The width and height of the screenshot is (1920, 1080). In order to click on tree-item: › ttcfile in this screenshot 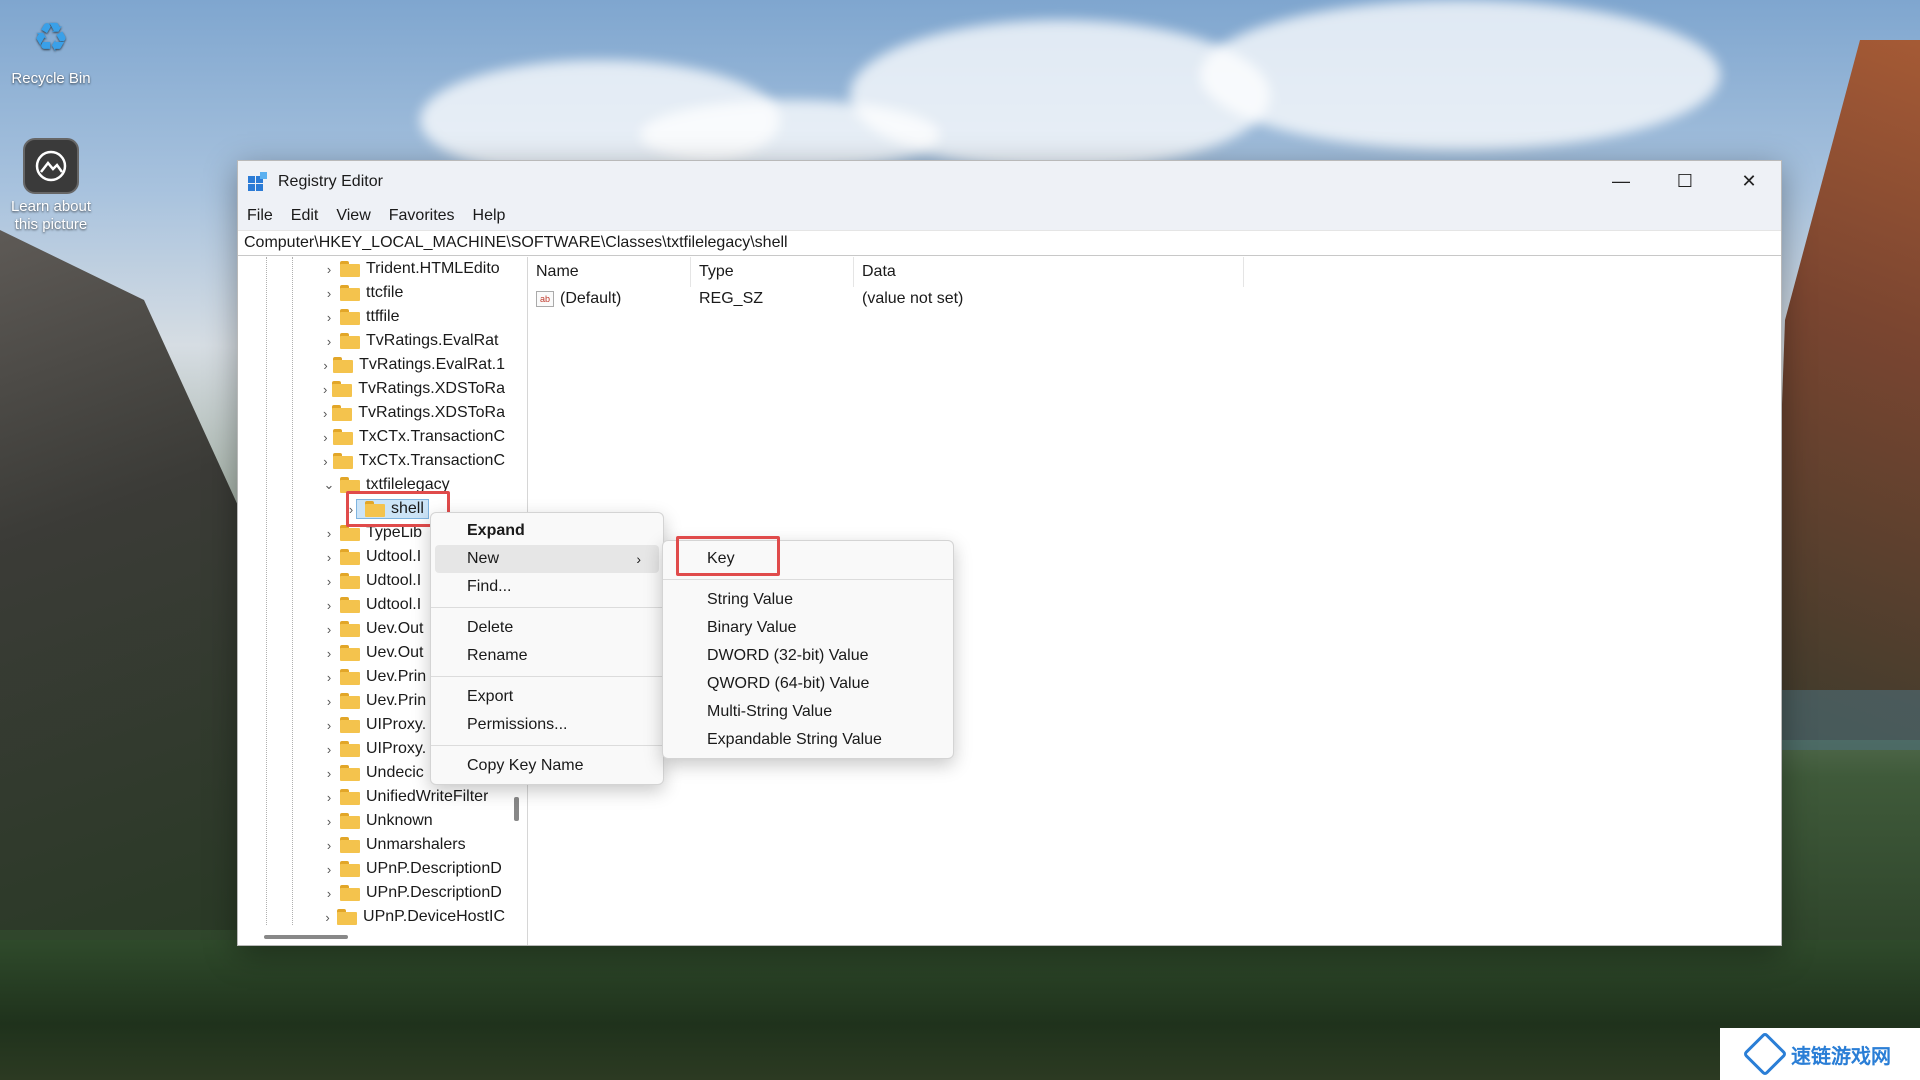, I will do `click(371, 293)`.